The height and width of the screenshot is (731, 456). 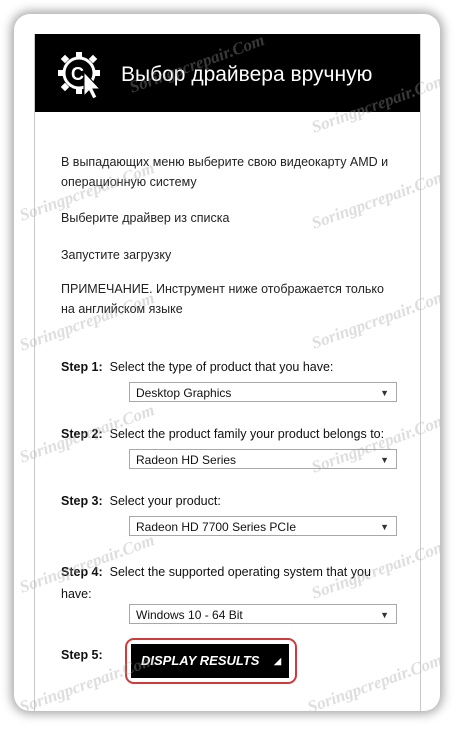 What do you see at coordinates (263, 459) in the screenshot?
I see `product-family-select: Radeon HD Series ▼` at bounding box center [263, 459].